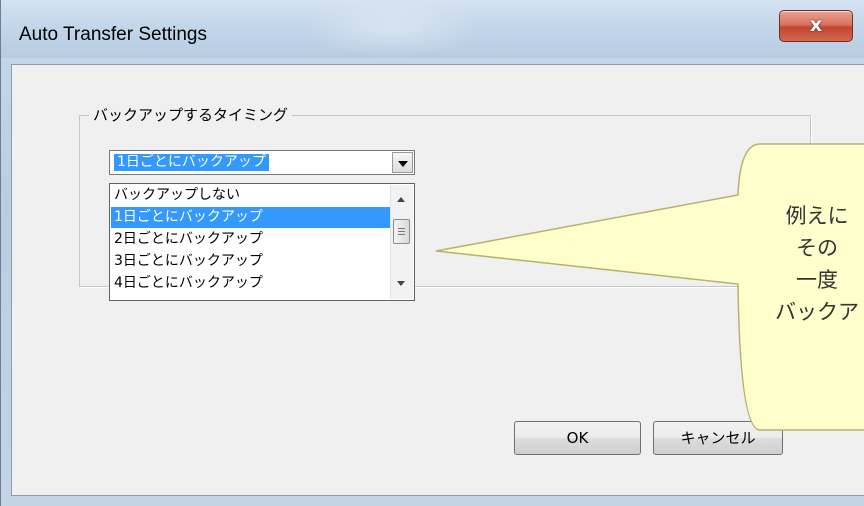 This screenshot has width=864, height=506. What do you see at coordinates (577, 438) in the screenshot?
I see `ok-button: OK` at bounding box center [577, 438].